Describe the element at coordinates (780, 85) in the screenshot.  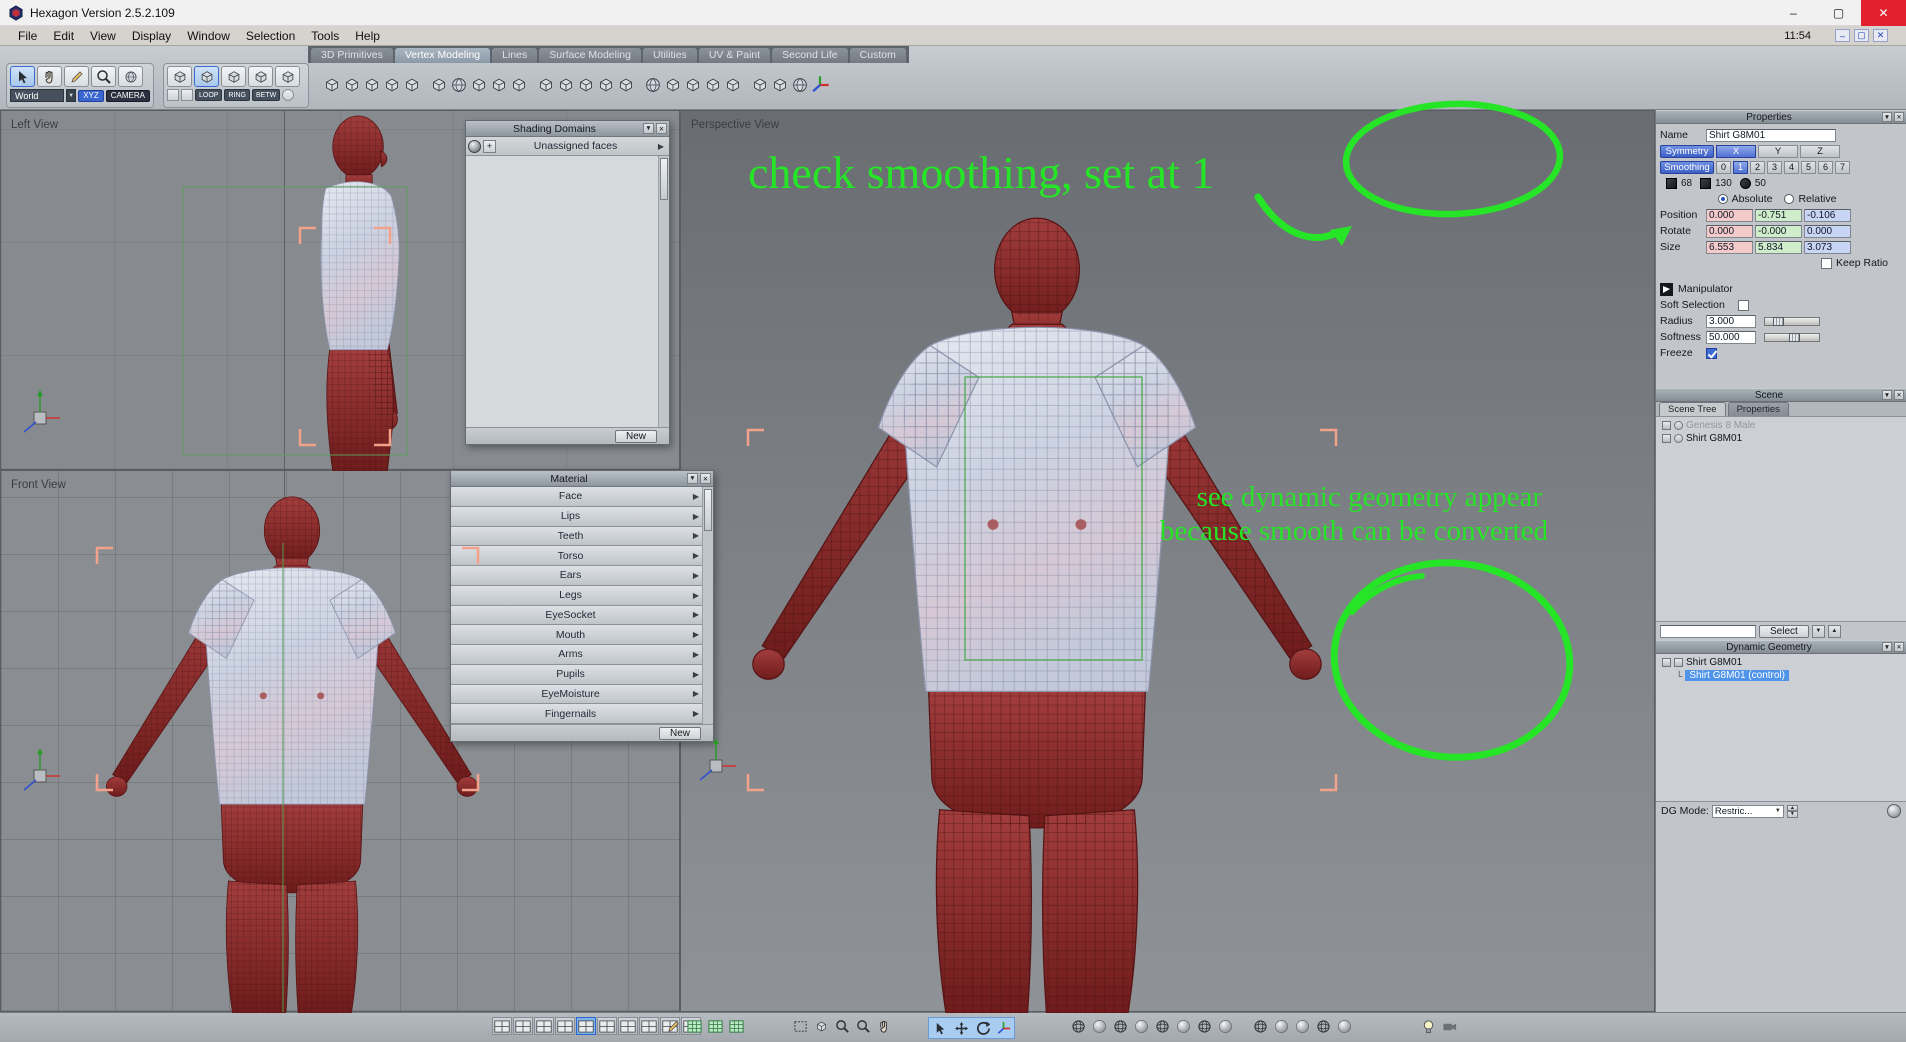
I see `tool-triangulate-icon` at that location.